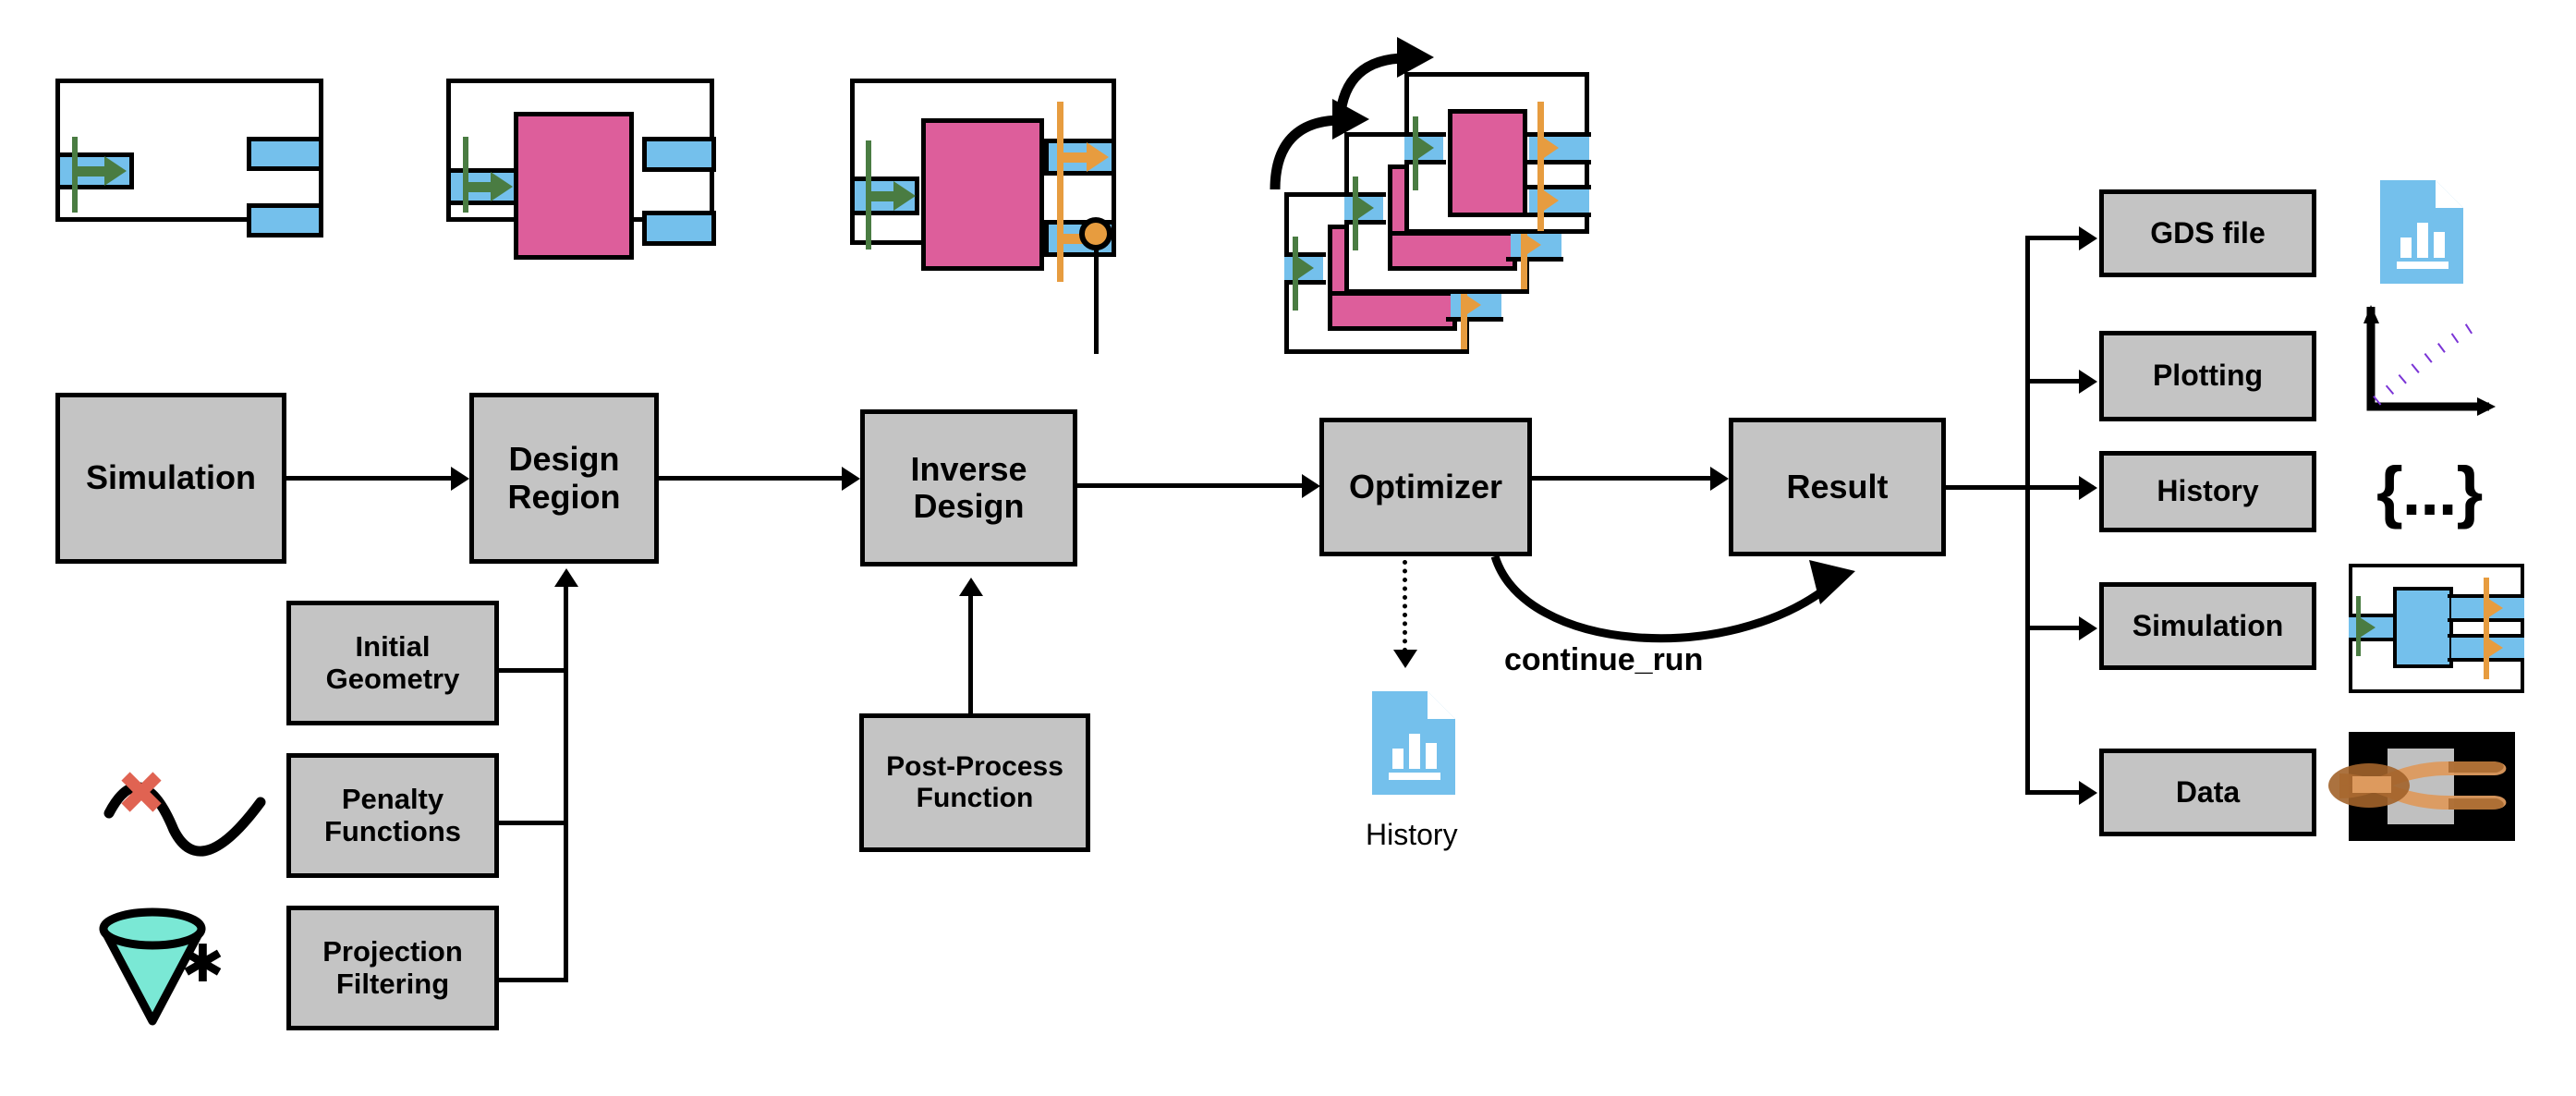  I want to click on flow-box-projection-filtering-label: Projection Filtering, so click(392, 967).